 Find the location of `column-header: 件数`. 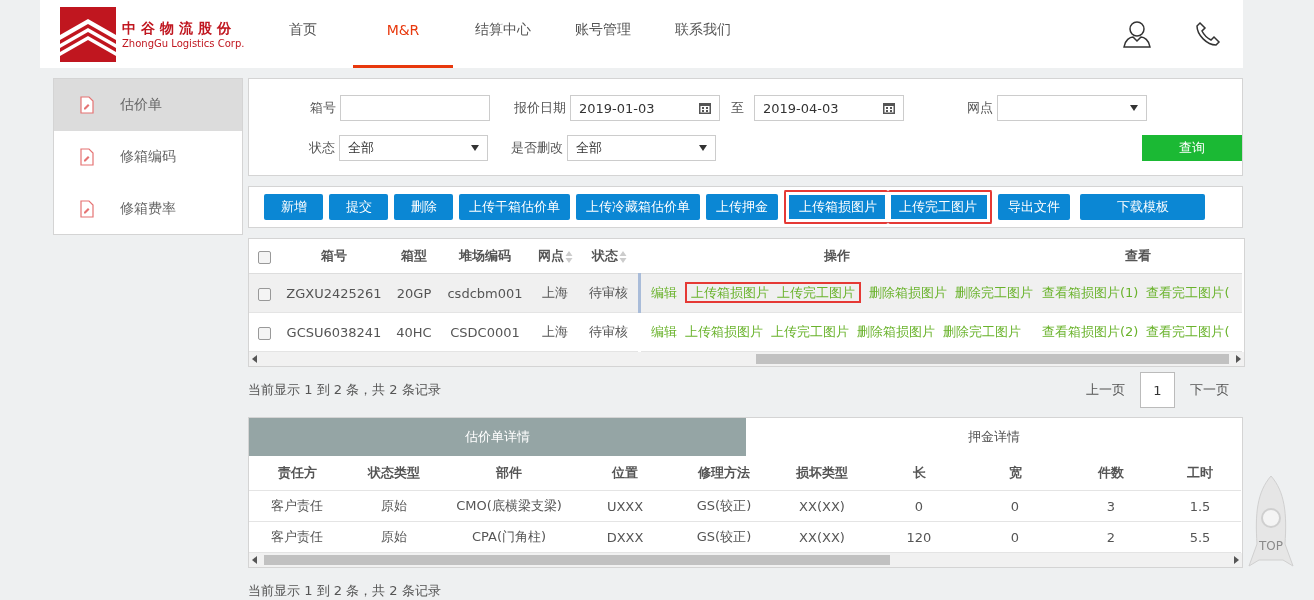

column-header: 件数 is located at coordinates (1111, 473).